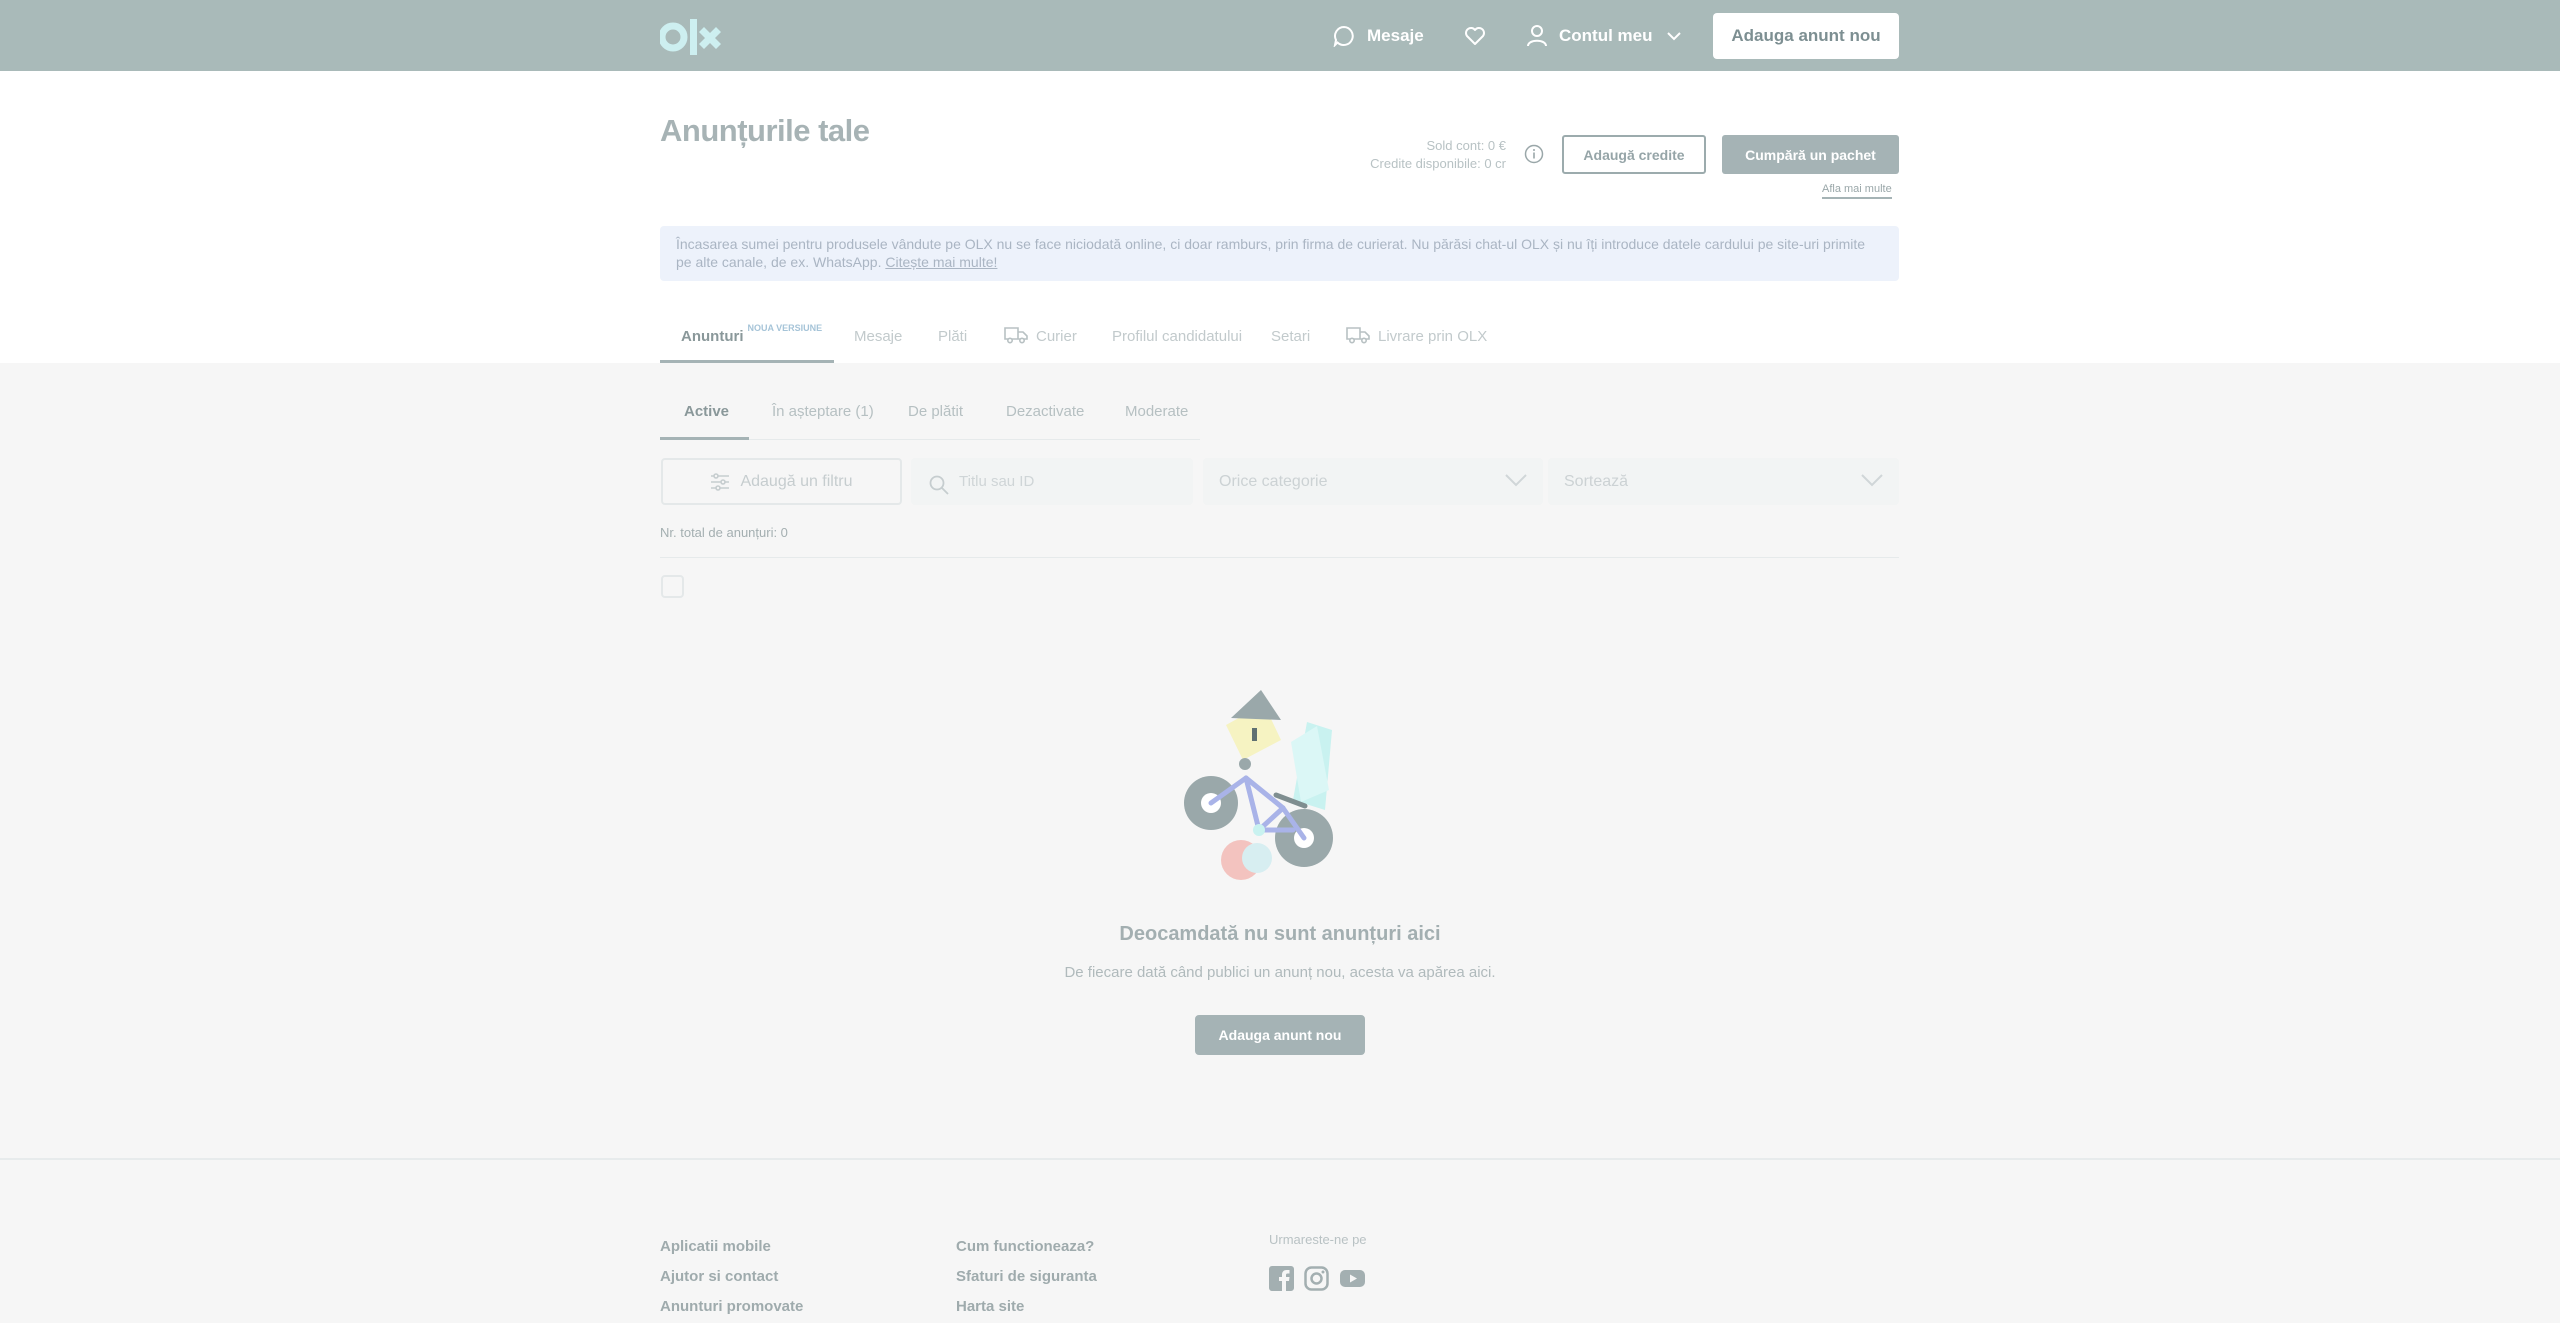 The image size is (2560, 1323). I want to click on facebook-icon, so click(1281, 1278).